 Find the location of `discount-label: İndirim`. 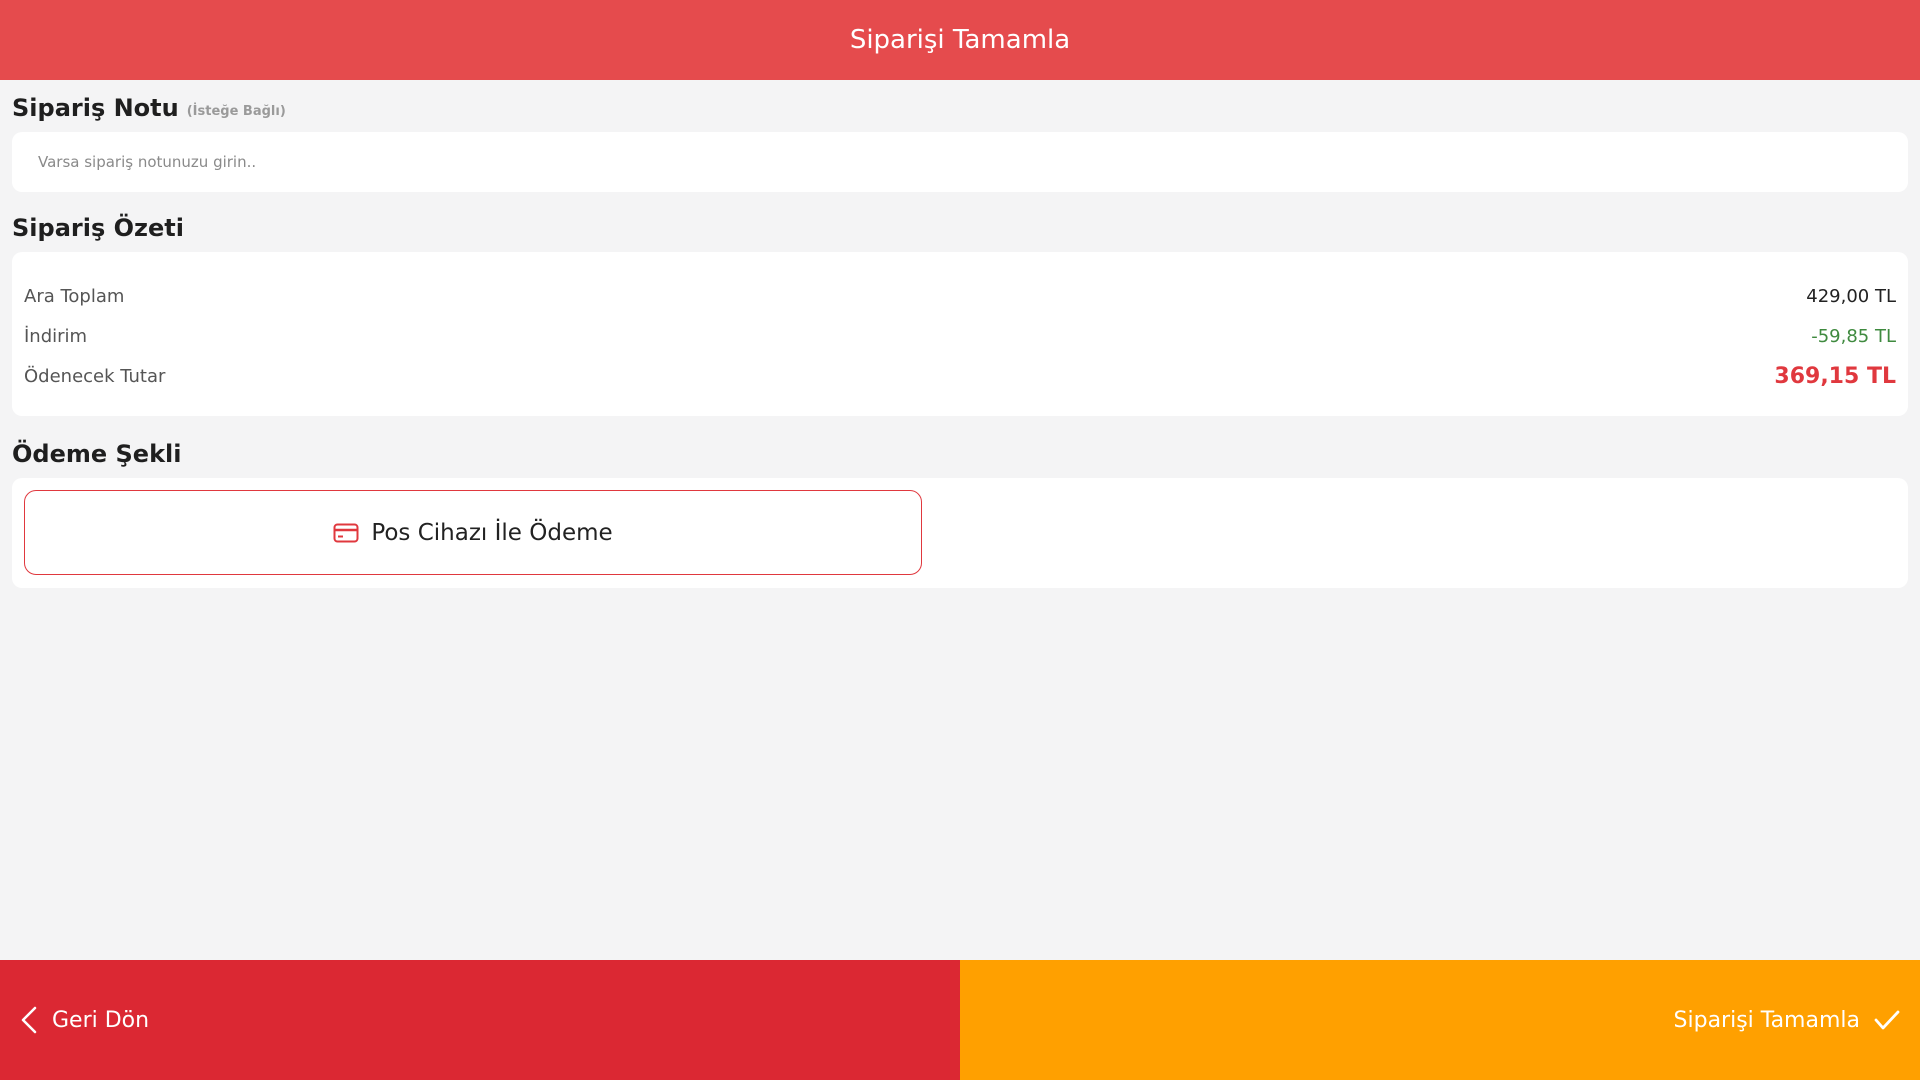

discount-label: İndirim is located at coordinates (56, 336).